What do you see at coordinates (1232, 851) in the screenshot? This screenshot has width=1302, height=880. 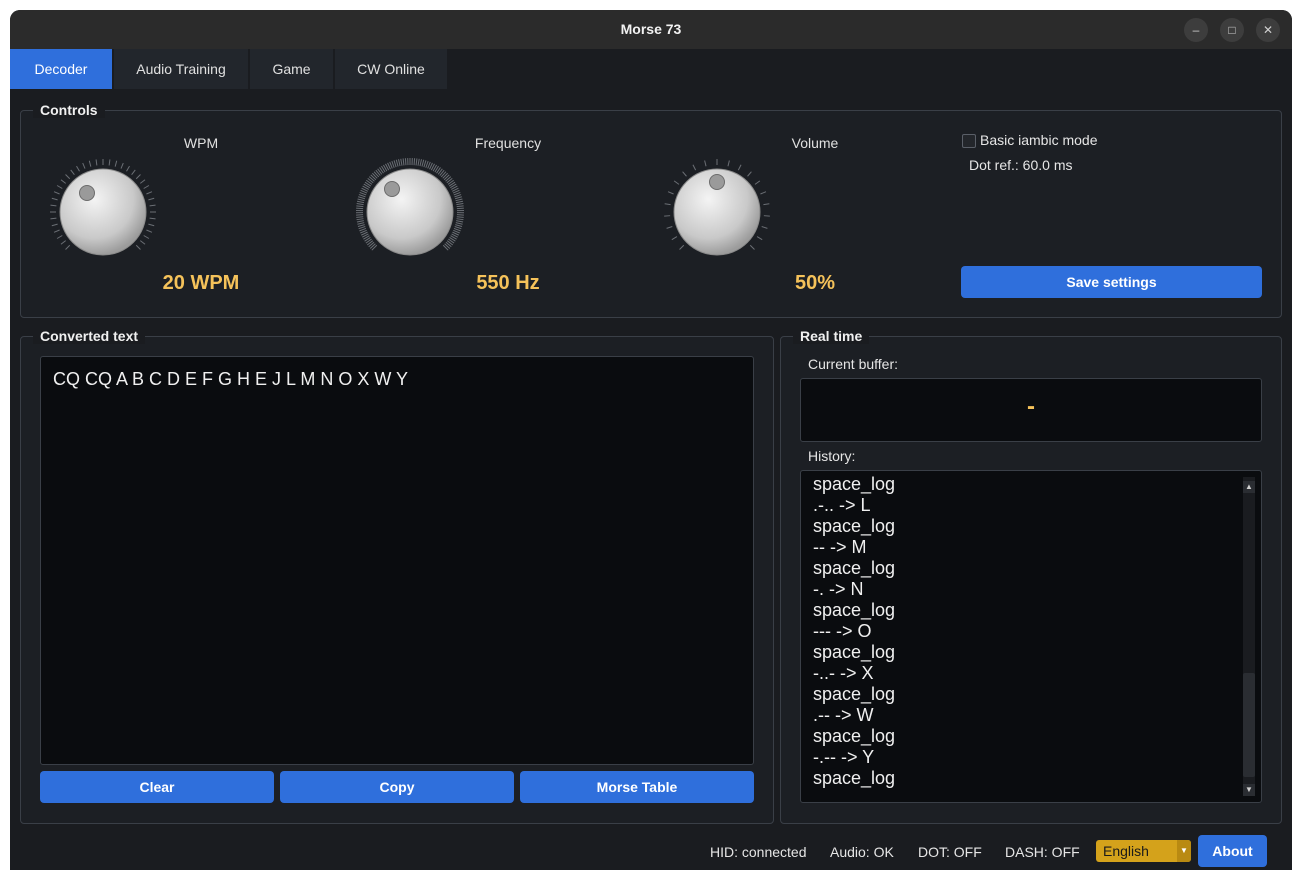 I see `about-button: About` at bounding box center [1232, 851].